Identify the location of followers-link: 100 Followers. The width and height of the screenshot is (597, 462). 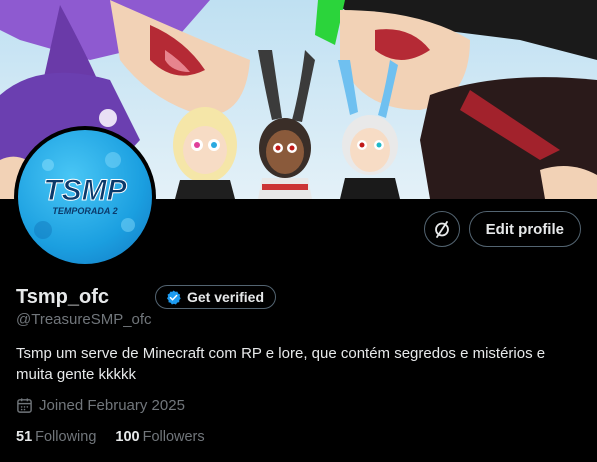
(159, 437).